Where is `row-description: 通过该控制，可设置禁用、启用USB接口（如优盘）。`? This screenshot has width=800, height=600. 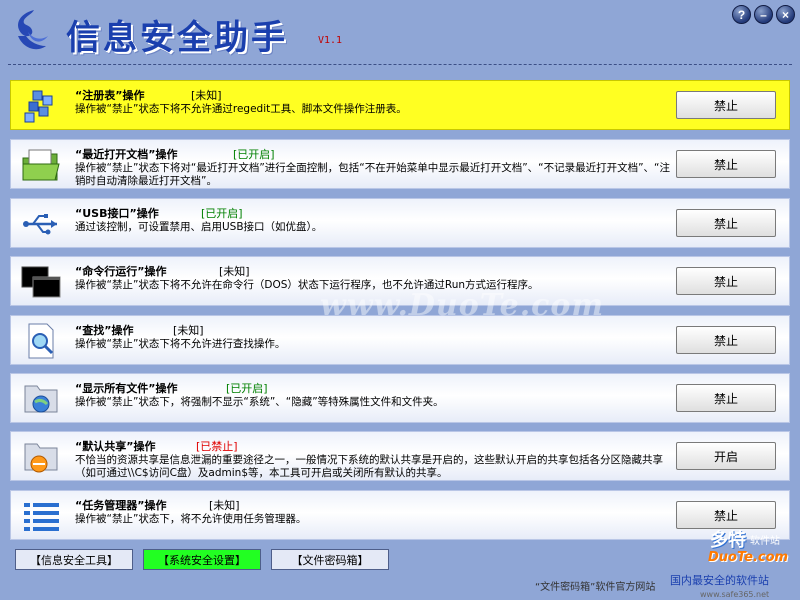 row-description: 通过该控制，可设置禁用、启用USB接口（如优盘）。 is located at coordinates (199, 227).